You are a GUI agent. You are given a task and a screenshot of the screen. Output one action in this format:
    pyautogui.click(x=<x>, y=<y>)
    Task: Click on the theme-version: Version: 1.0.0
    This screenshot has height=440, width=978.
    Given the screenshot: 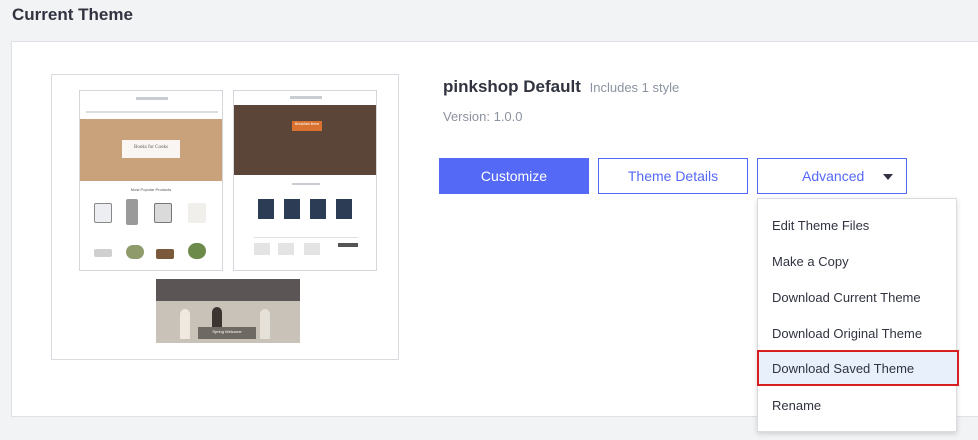 What is the action you would take?
    pyautogui.click(x=483, y=116)
    